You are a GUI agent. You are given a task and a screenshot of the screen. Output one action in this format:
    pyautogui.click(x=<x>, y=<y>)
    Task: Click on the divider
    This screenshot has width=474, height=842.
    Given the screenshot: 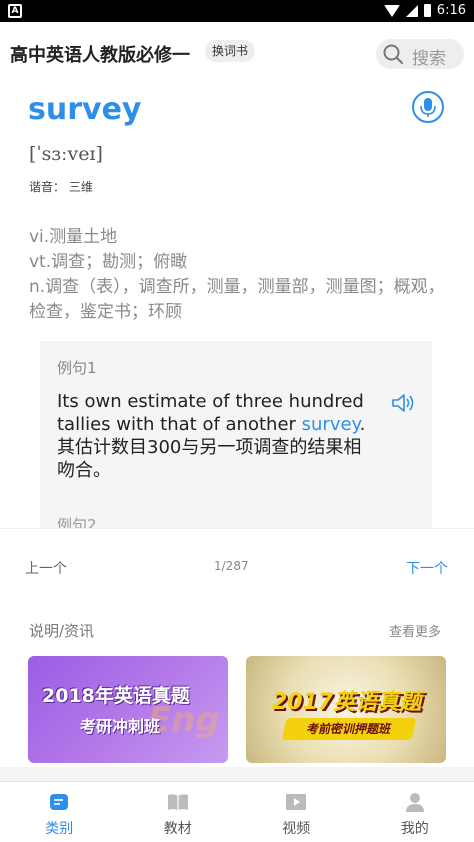 What is the action you would take?
    pyautogui.click(x=237, y=528)
    